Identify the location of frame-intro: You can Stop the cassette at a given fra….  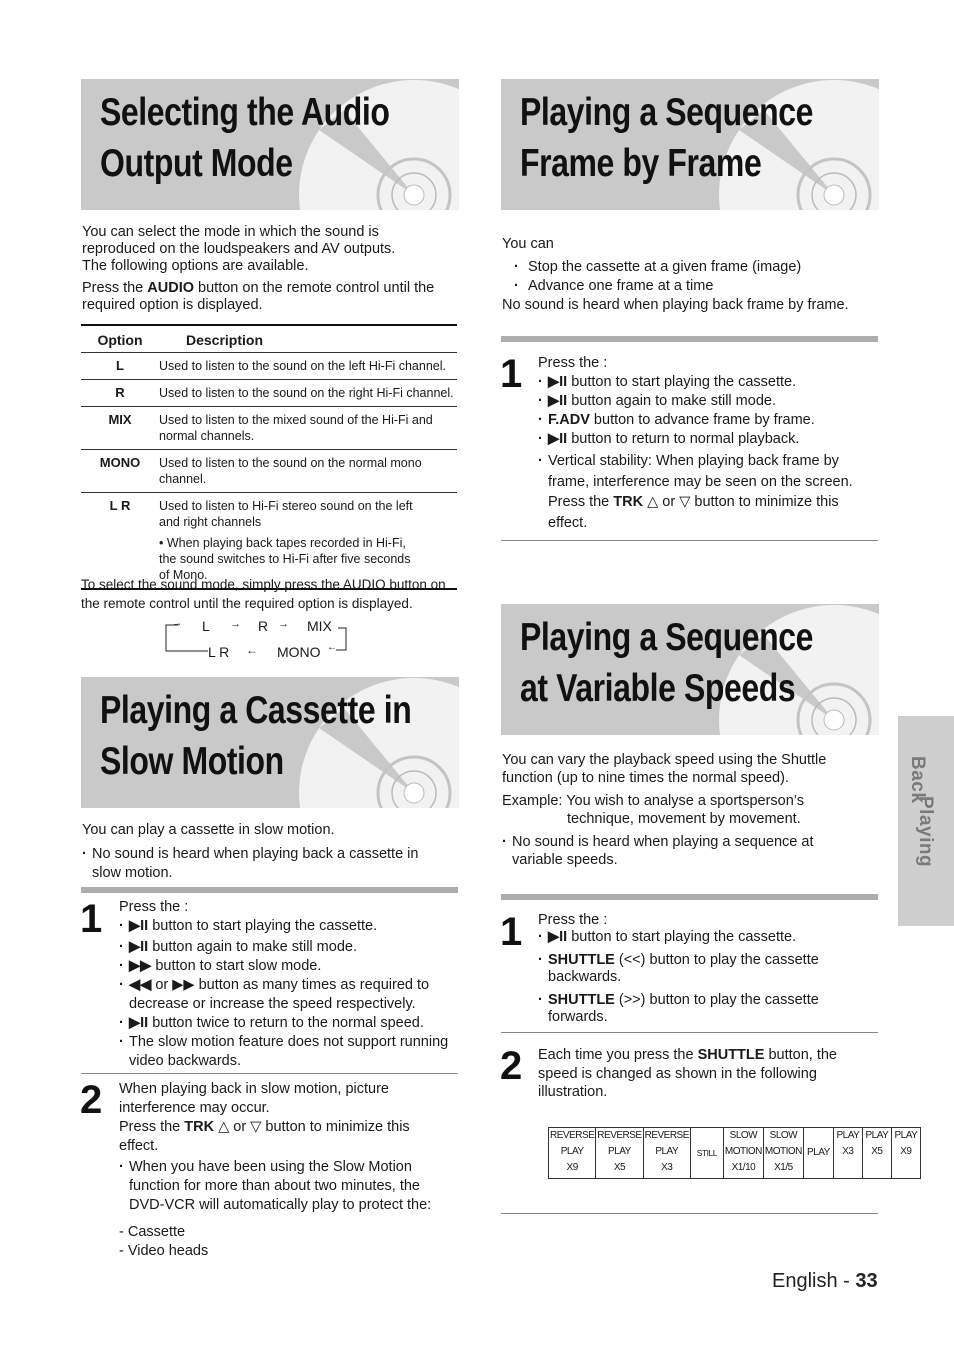
(692, 275).